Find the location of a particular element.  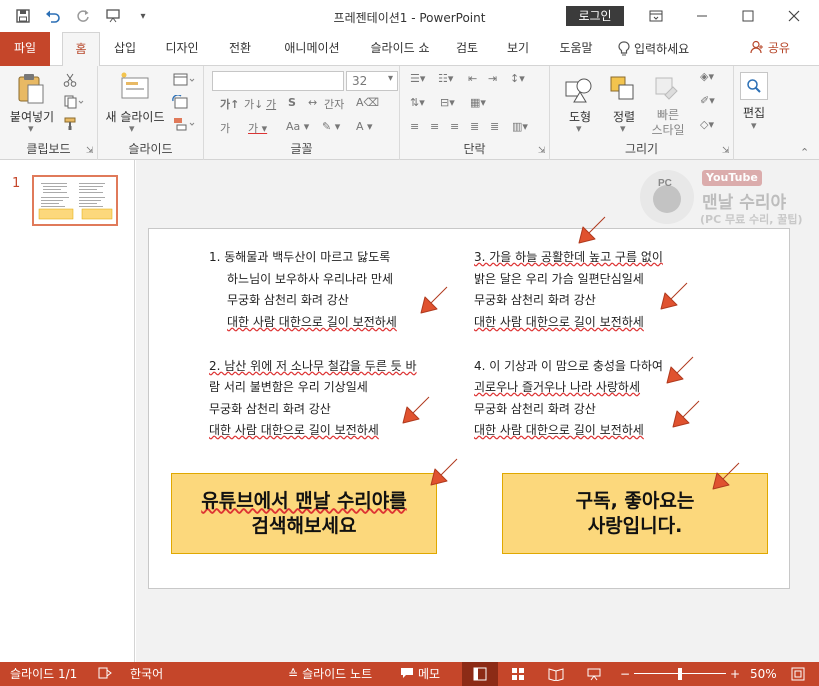

new-slide-dropdown-icon: ▾ is located at coordinates (132, 128).